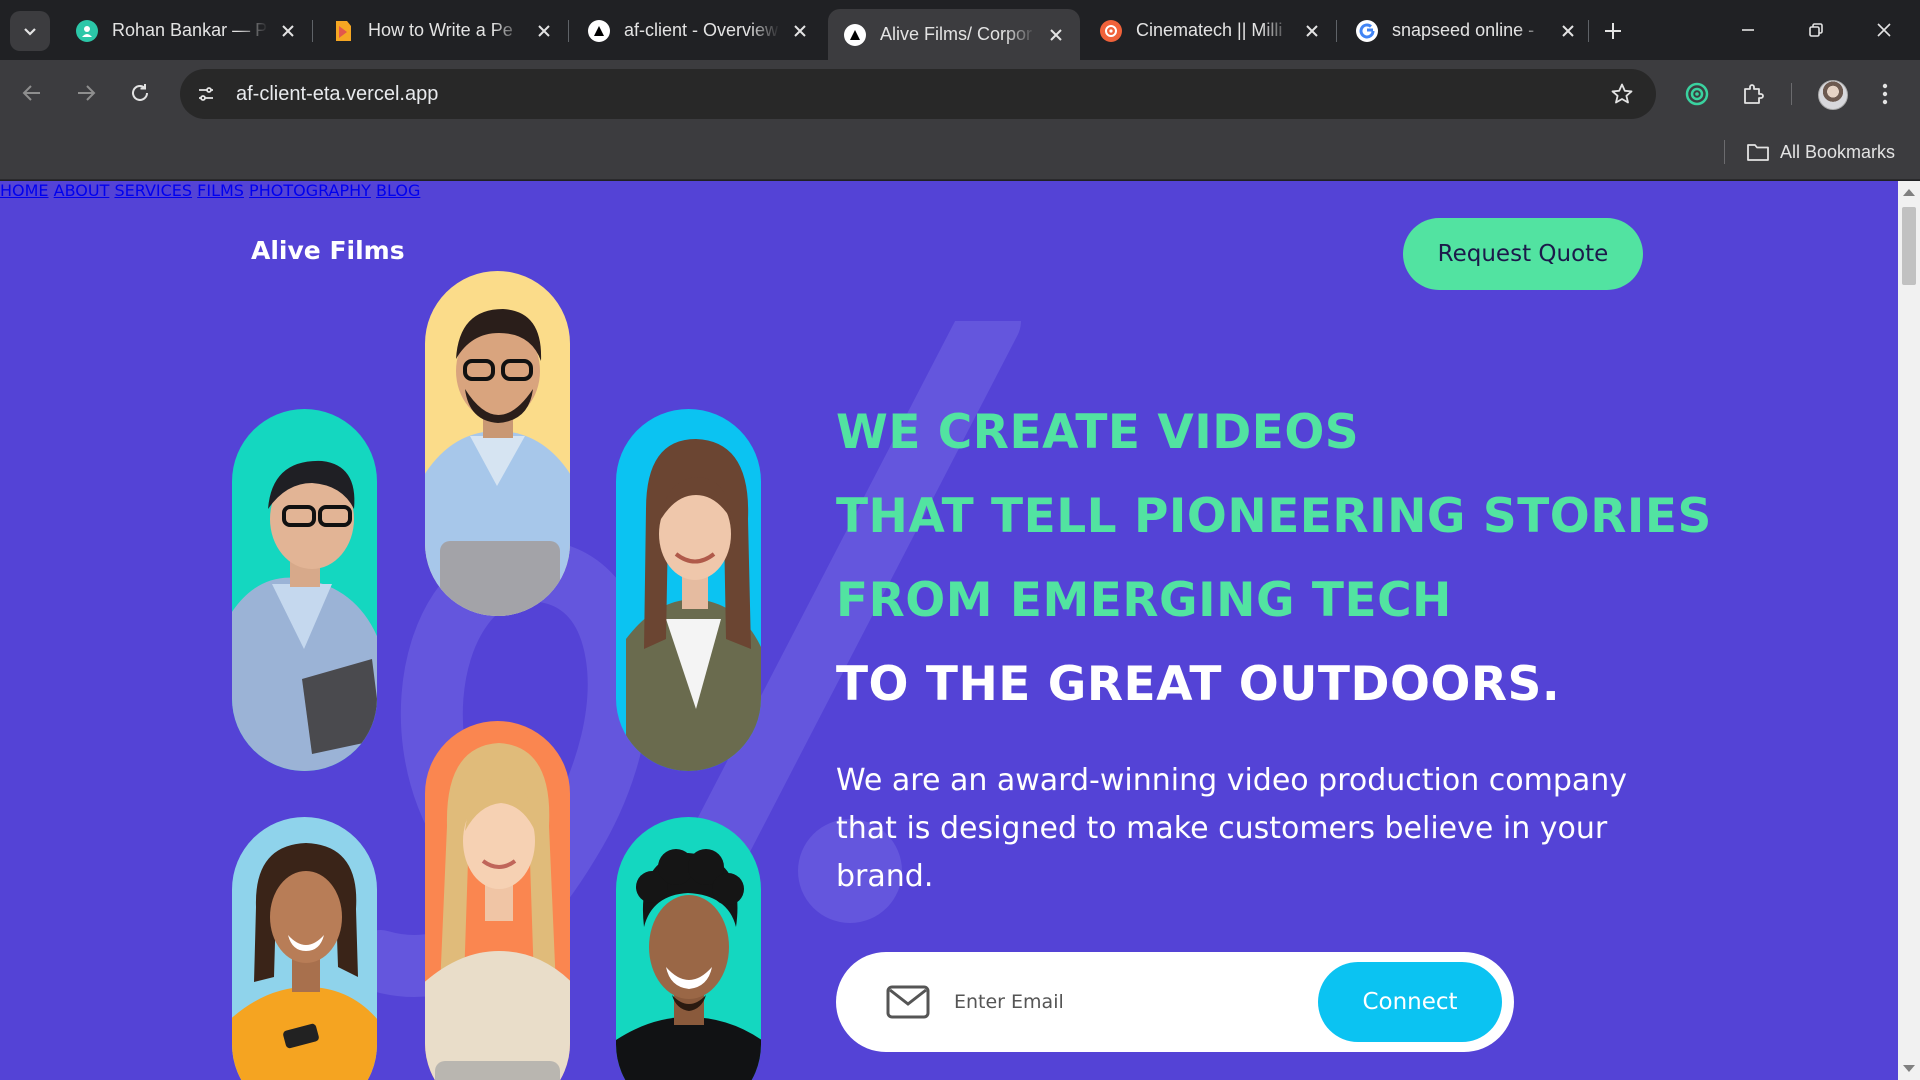 The height and width of the screenshot is (1080, 1920). Describe the element at coordinates (153, 190) in the screenshot. I see `nav-services: SERVICES` at that location.